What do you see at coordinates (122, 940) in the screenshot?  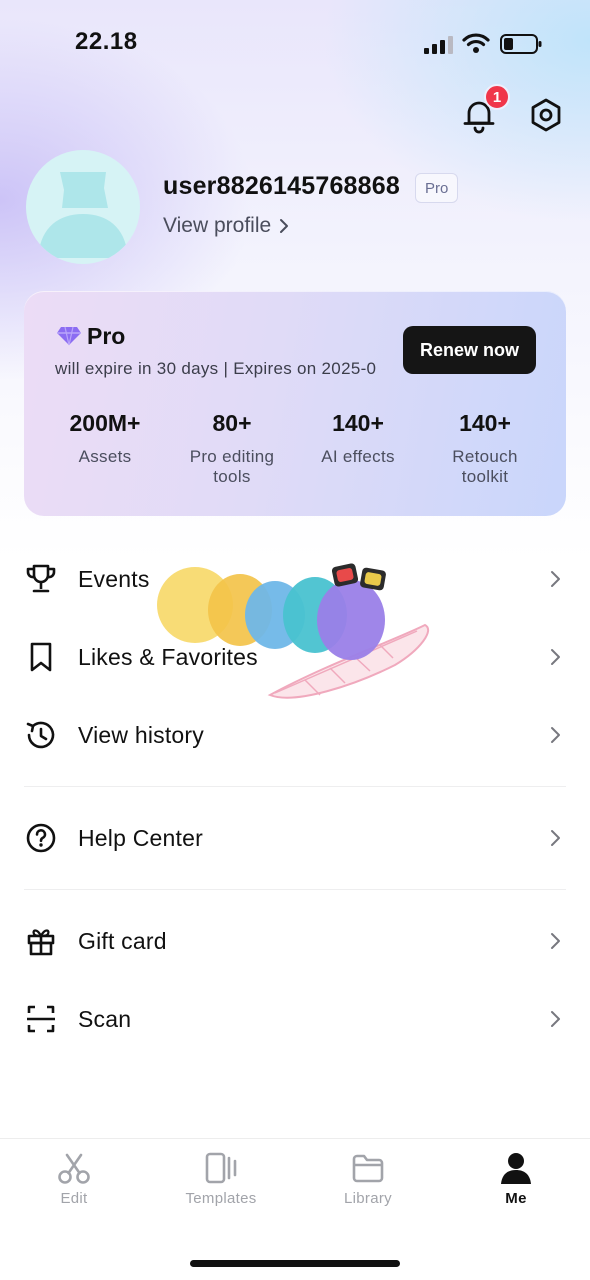 I see `menu-item-label: Gift card` at bounding box center [122, 940].